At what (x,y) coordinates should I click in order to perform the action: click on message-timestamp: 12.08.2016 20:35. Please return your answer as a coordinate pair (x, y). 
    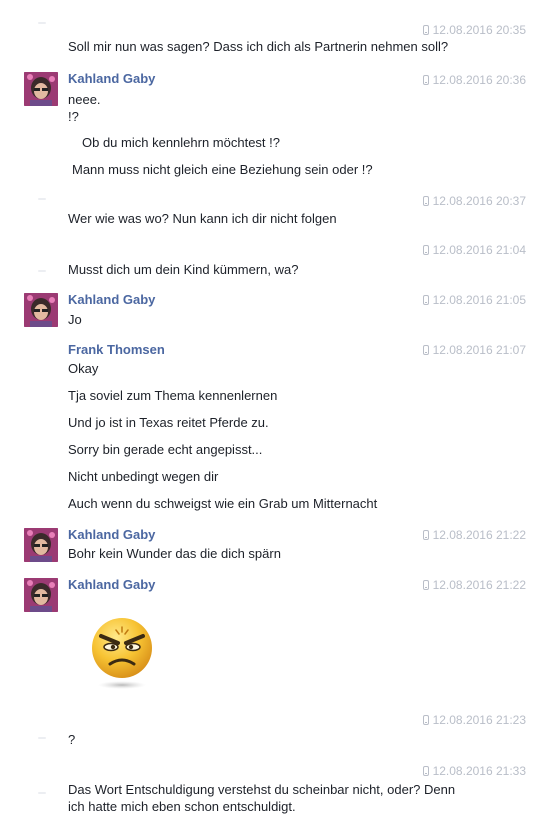
    Looking at the image, I should click on (474, 30).